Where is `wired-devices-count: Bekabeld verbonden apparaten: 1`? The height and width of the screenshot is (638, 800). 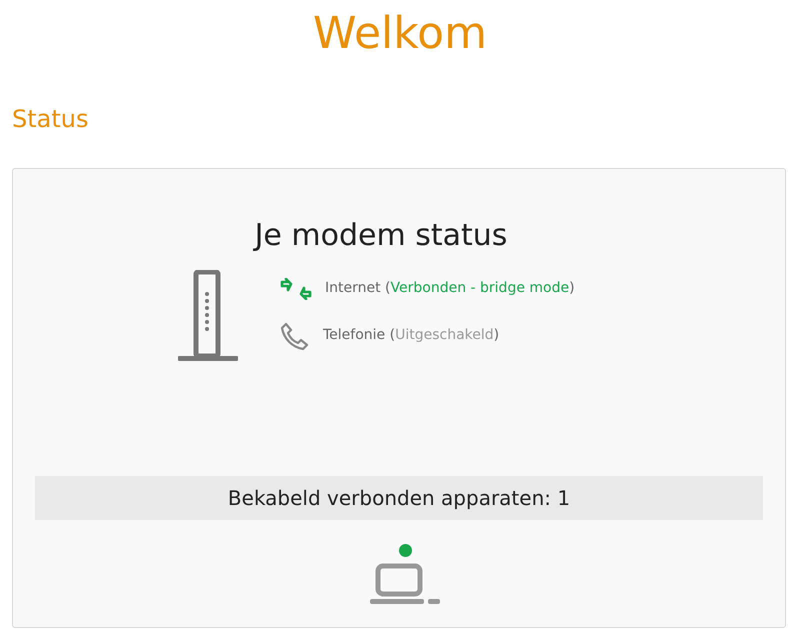
wired-devices-count: Bekabeld verbonden apparaten: 1 is located at coordinates (399, 498).